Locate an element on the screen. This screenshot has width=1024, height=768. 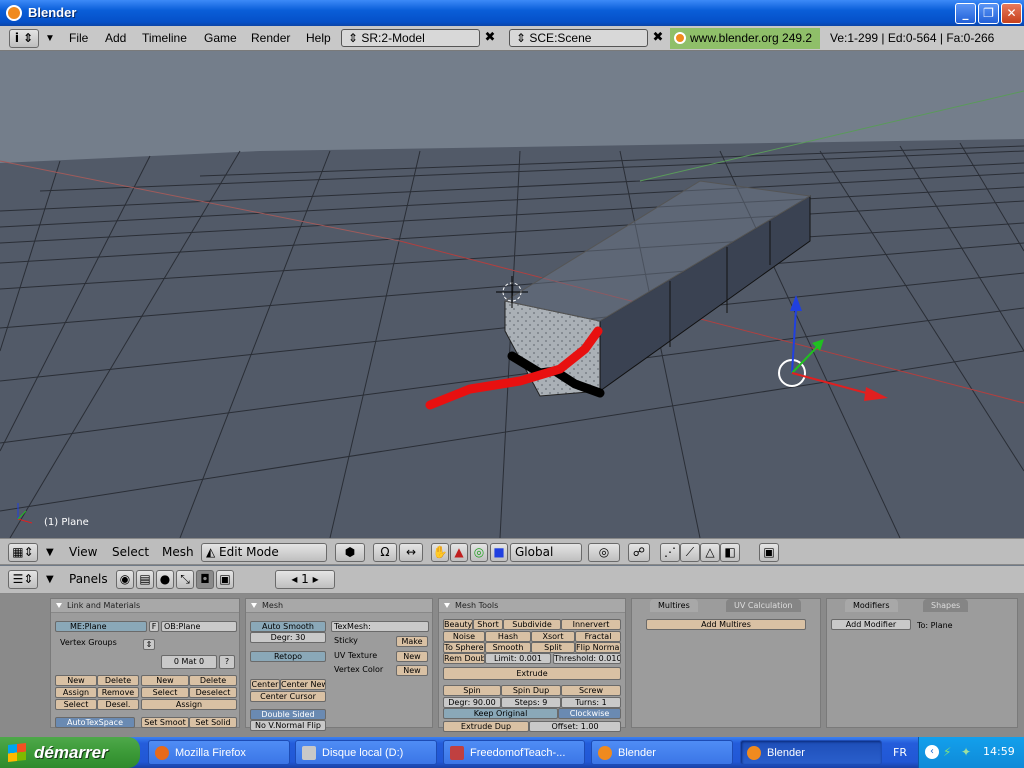
minimize-button: _ is located at coordinates (965, 13).